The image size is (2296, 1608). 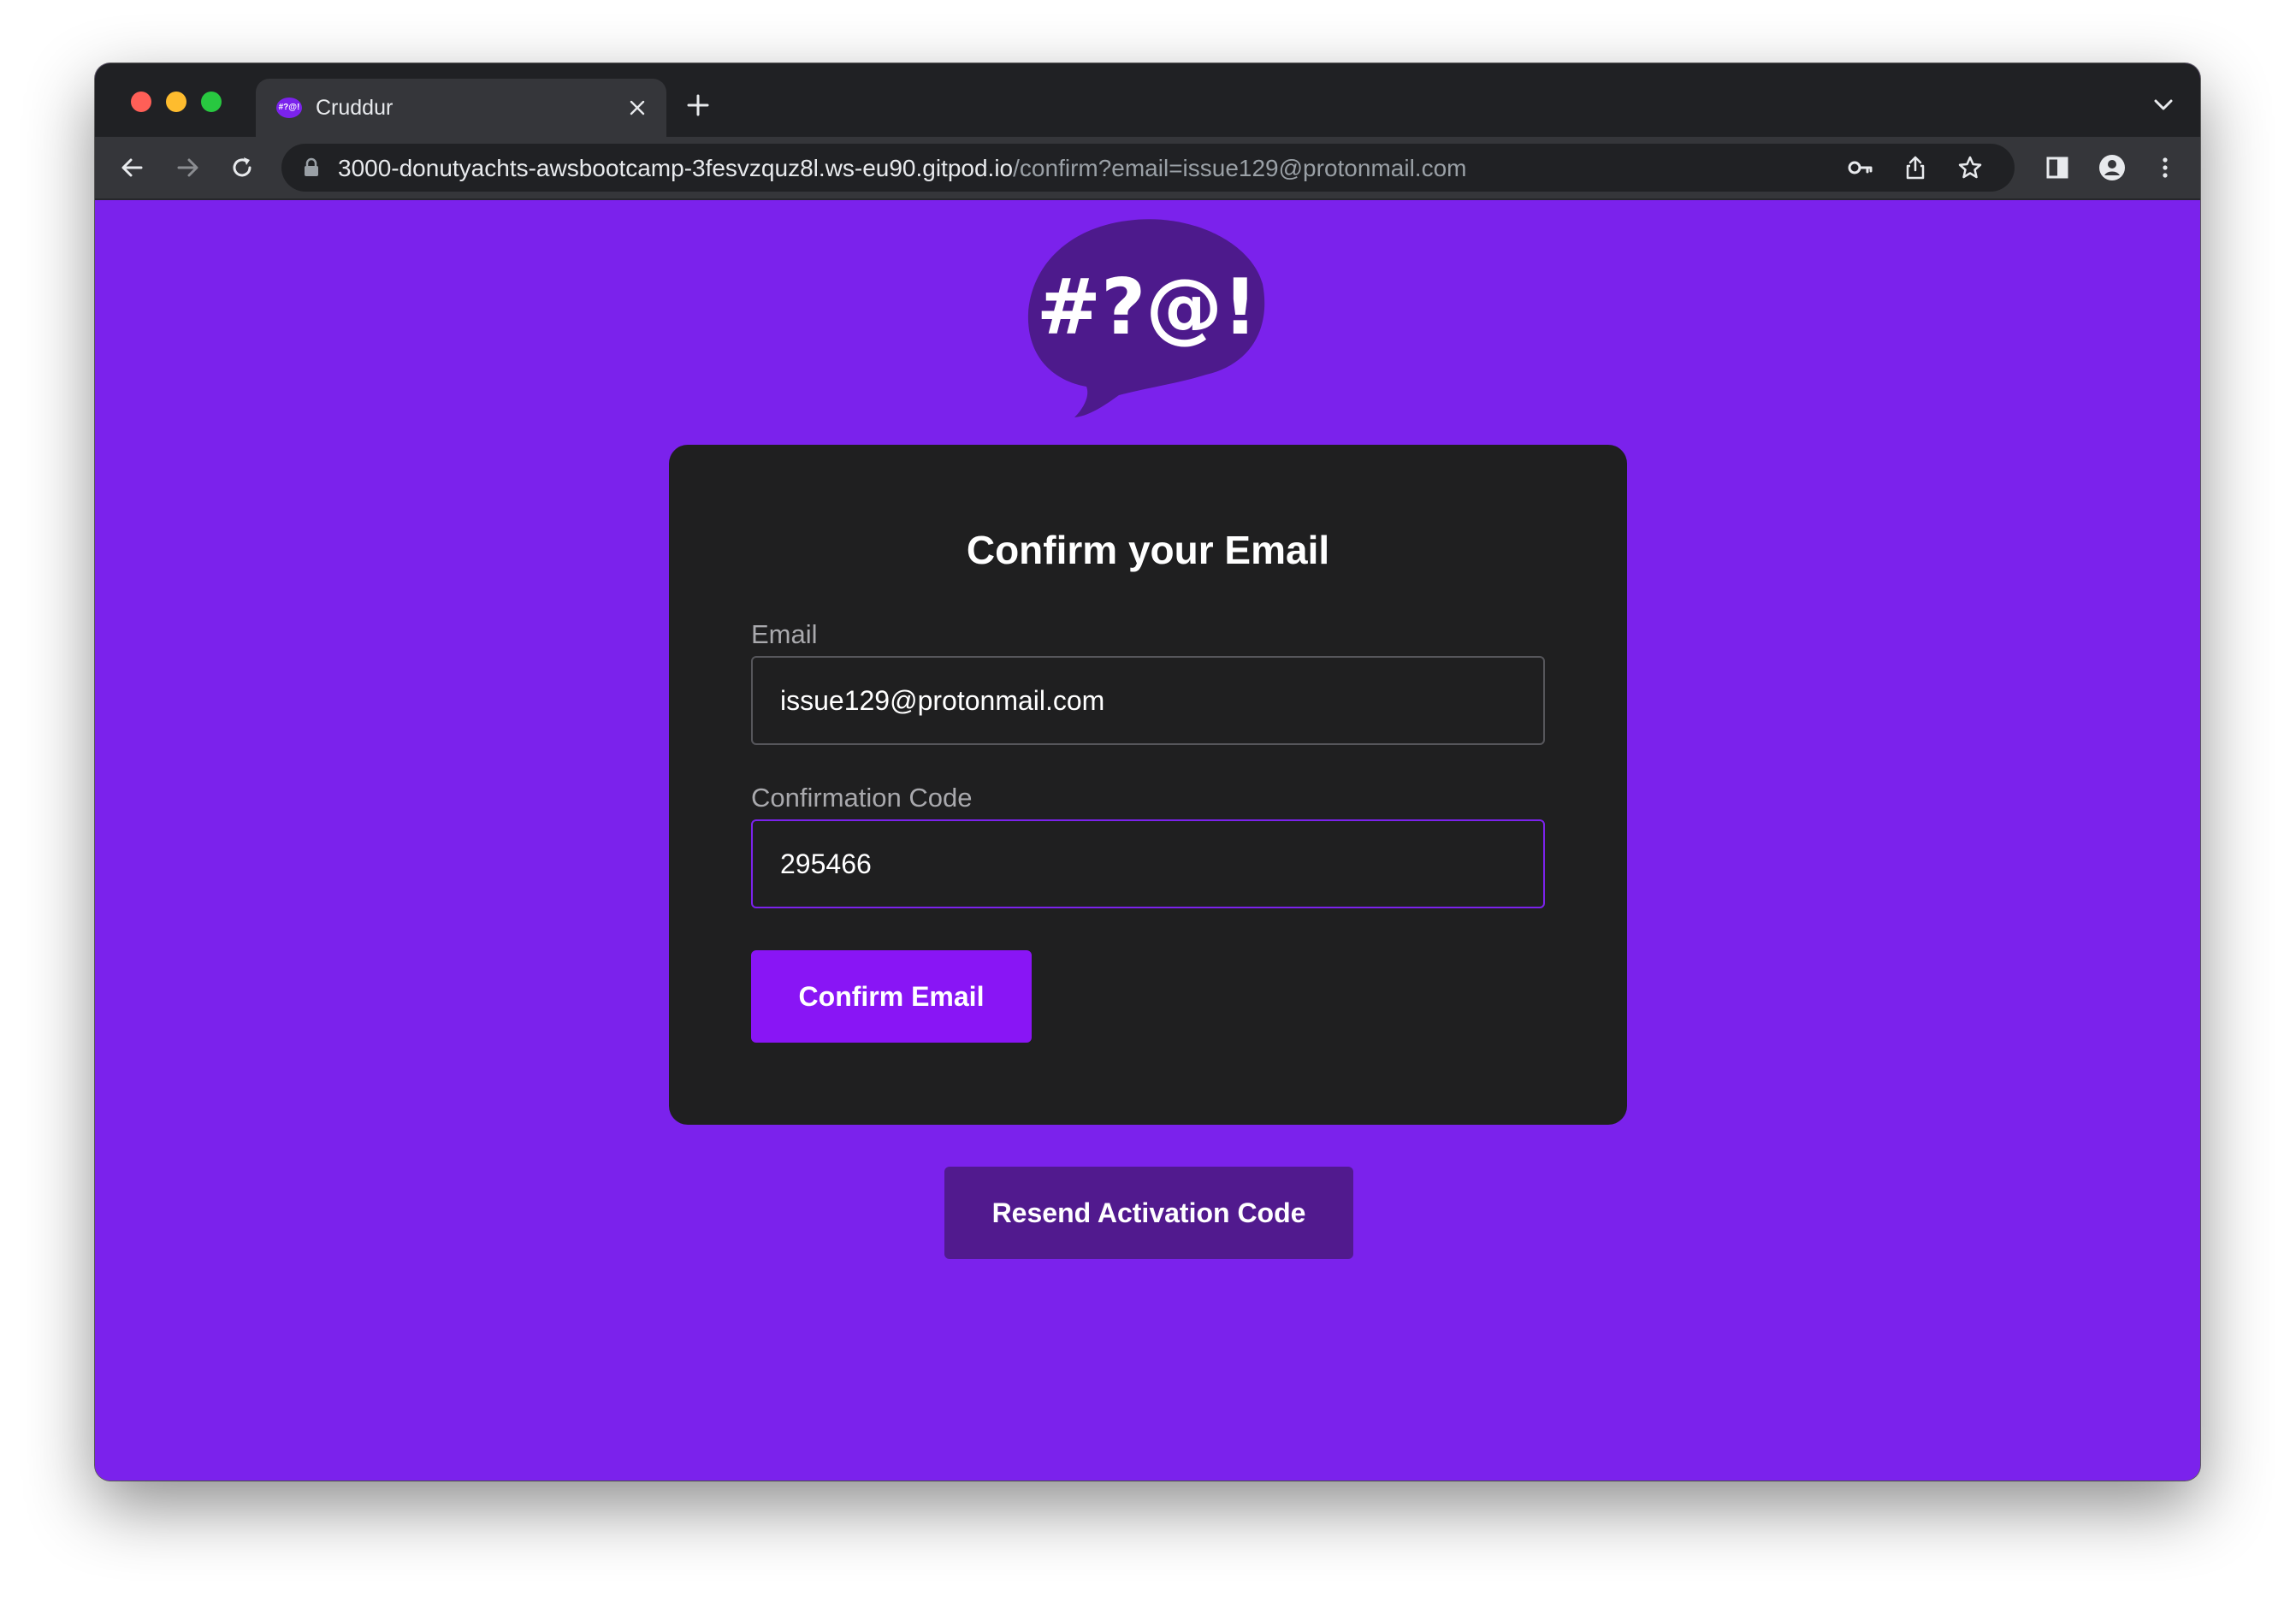 What do you see at coordinates (355, 108) in the screenshot?
I see `tab-title: Cruddur` at bounding box center [355, 108].